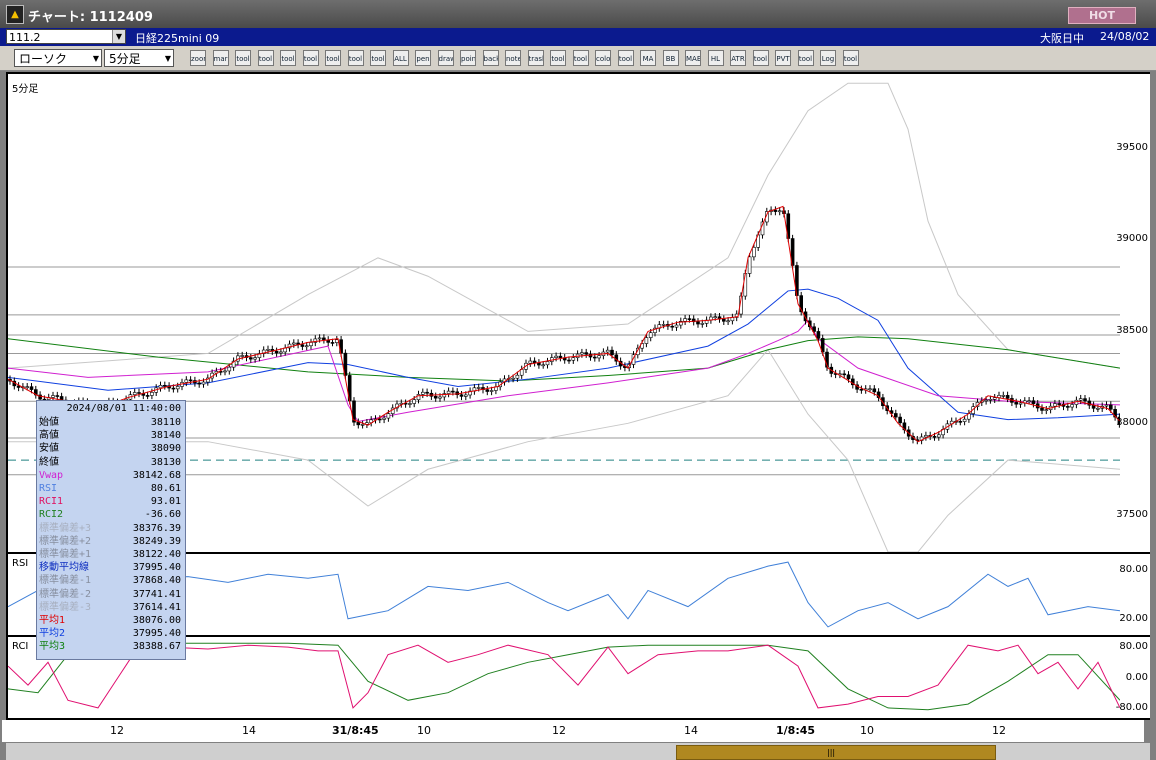 Image resolution: width=1156 pixels, height=760 pixels. What do you see at coordinates (836, 752) in the screenshot?
I see `scroll-thumb: |||` at bounding box center [836, 752].